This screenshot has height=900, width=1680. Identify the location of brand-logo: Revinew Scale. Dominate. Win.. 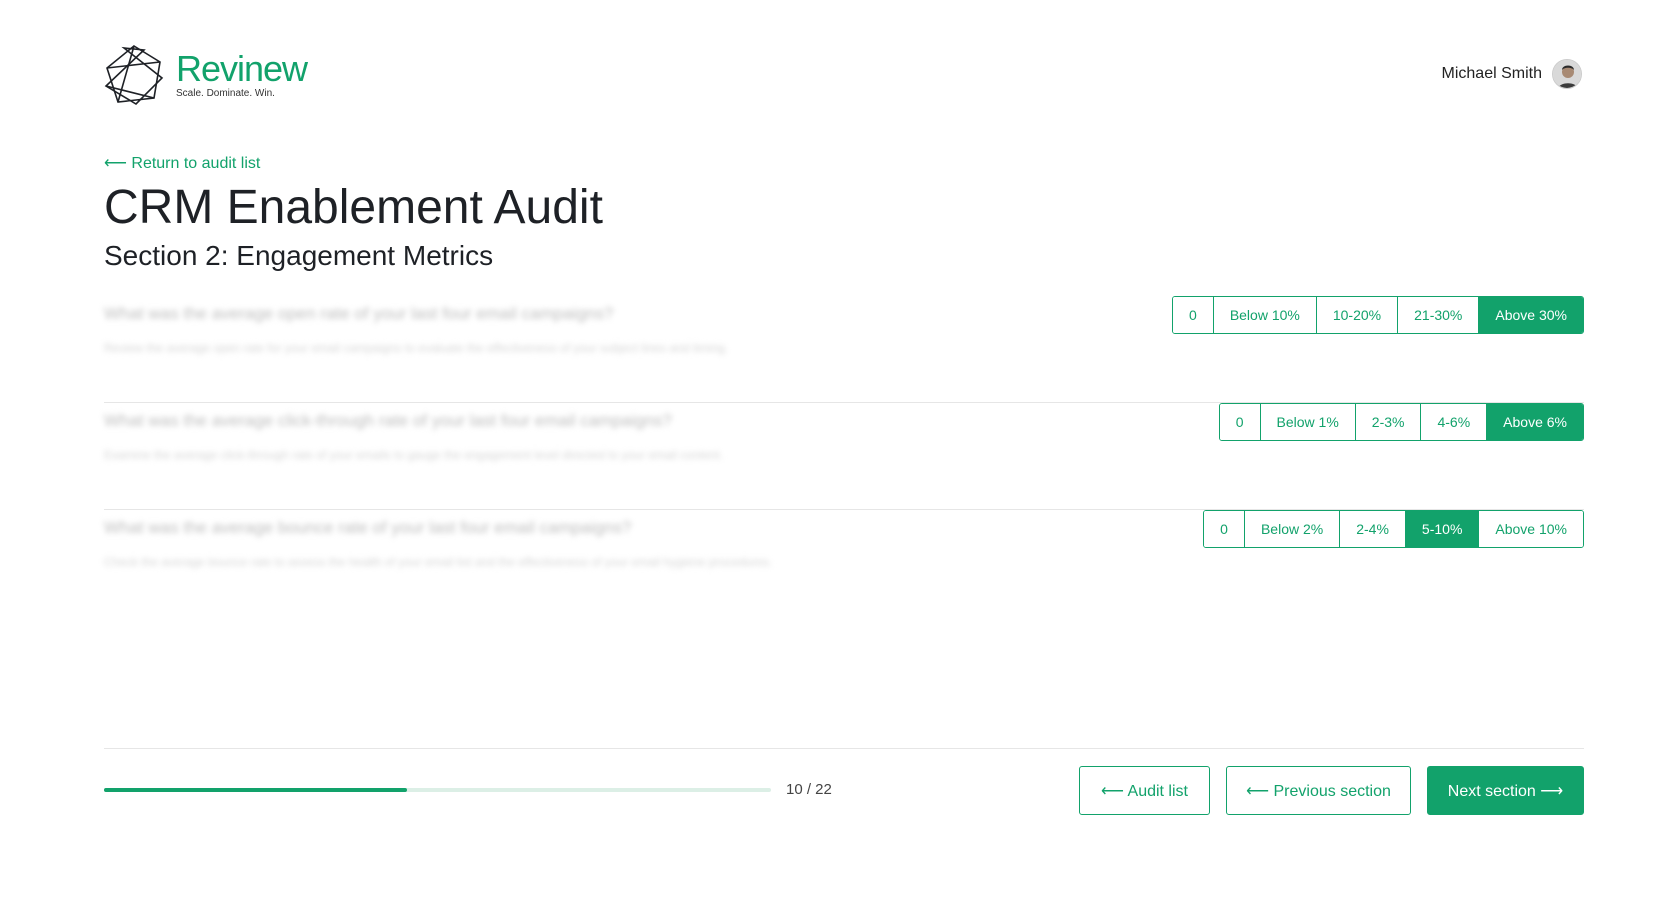
(206, 75).